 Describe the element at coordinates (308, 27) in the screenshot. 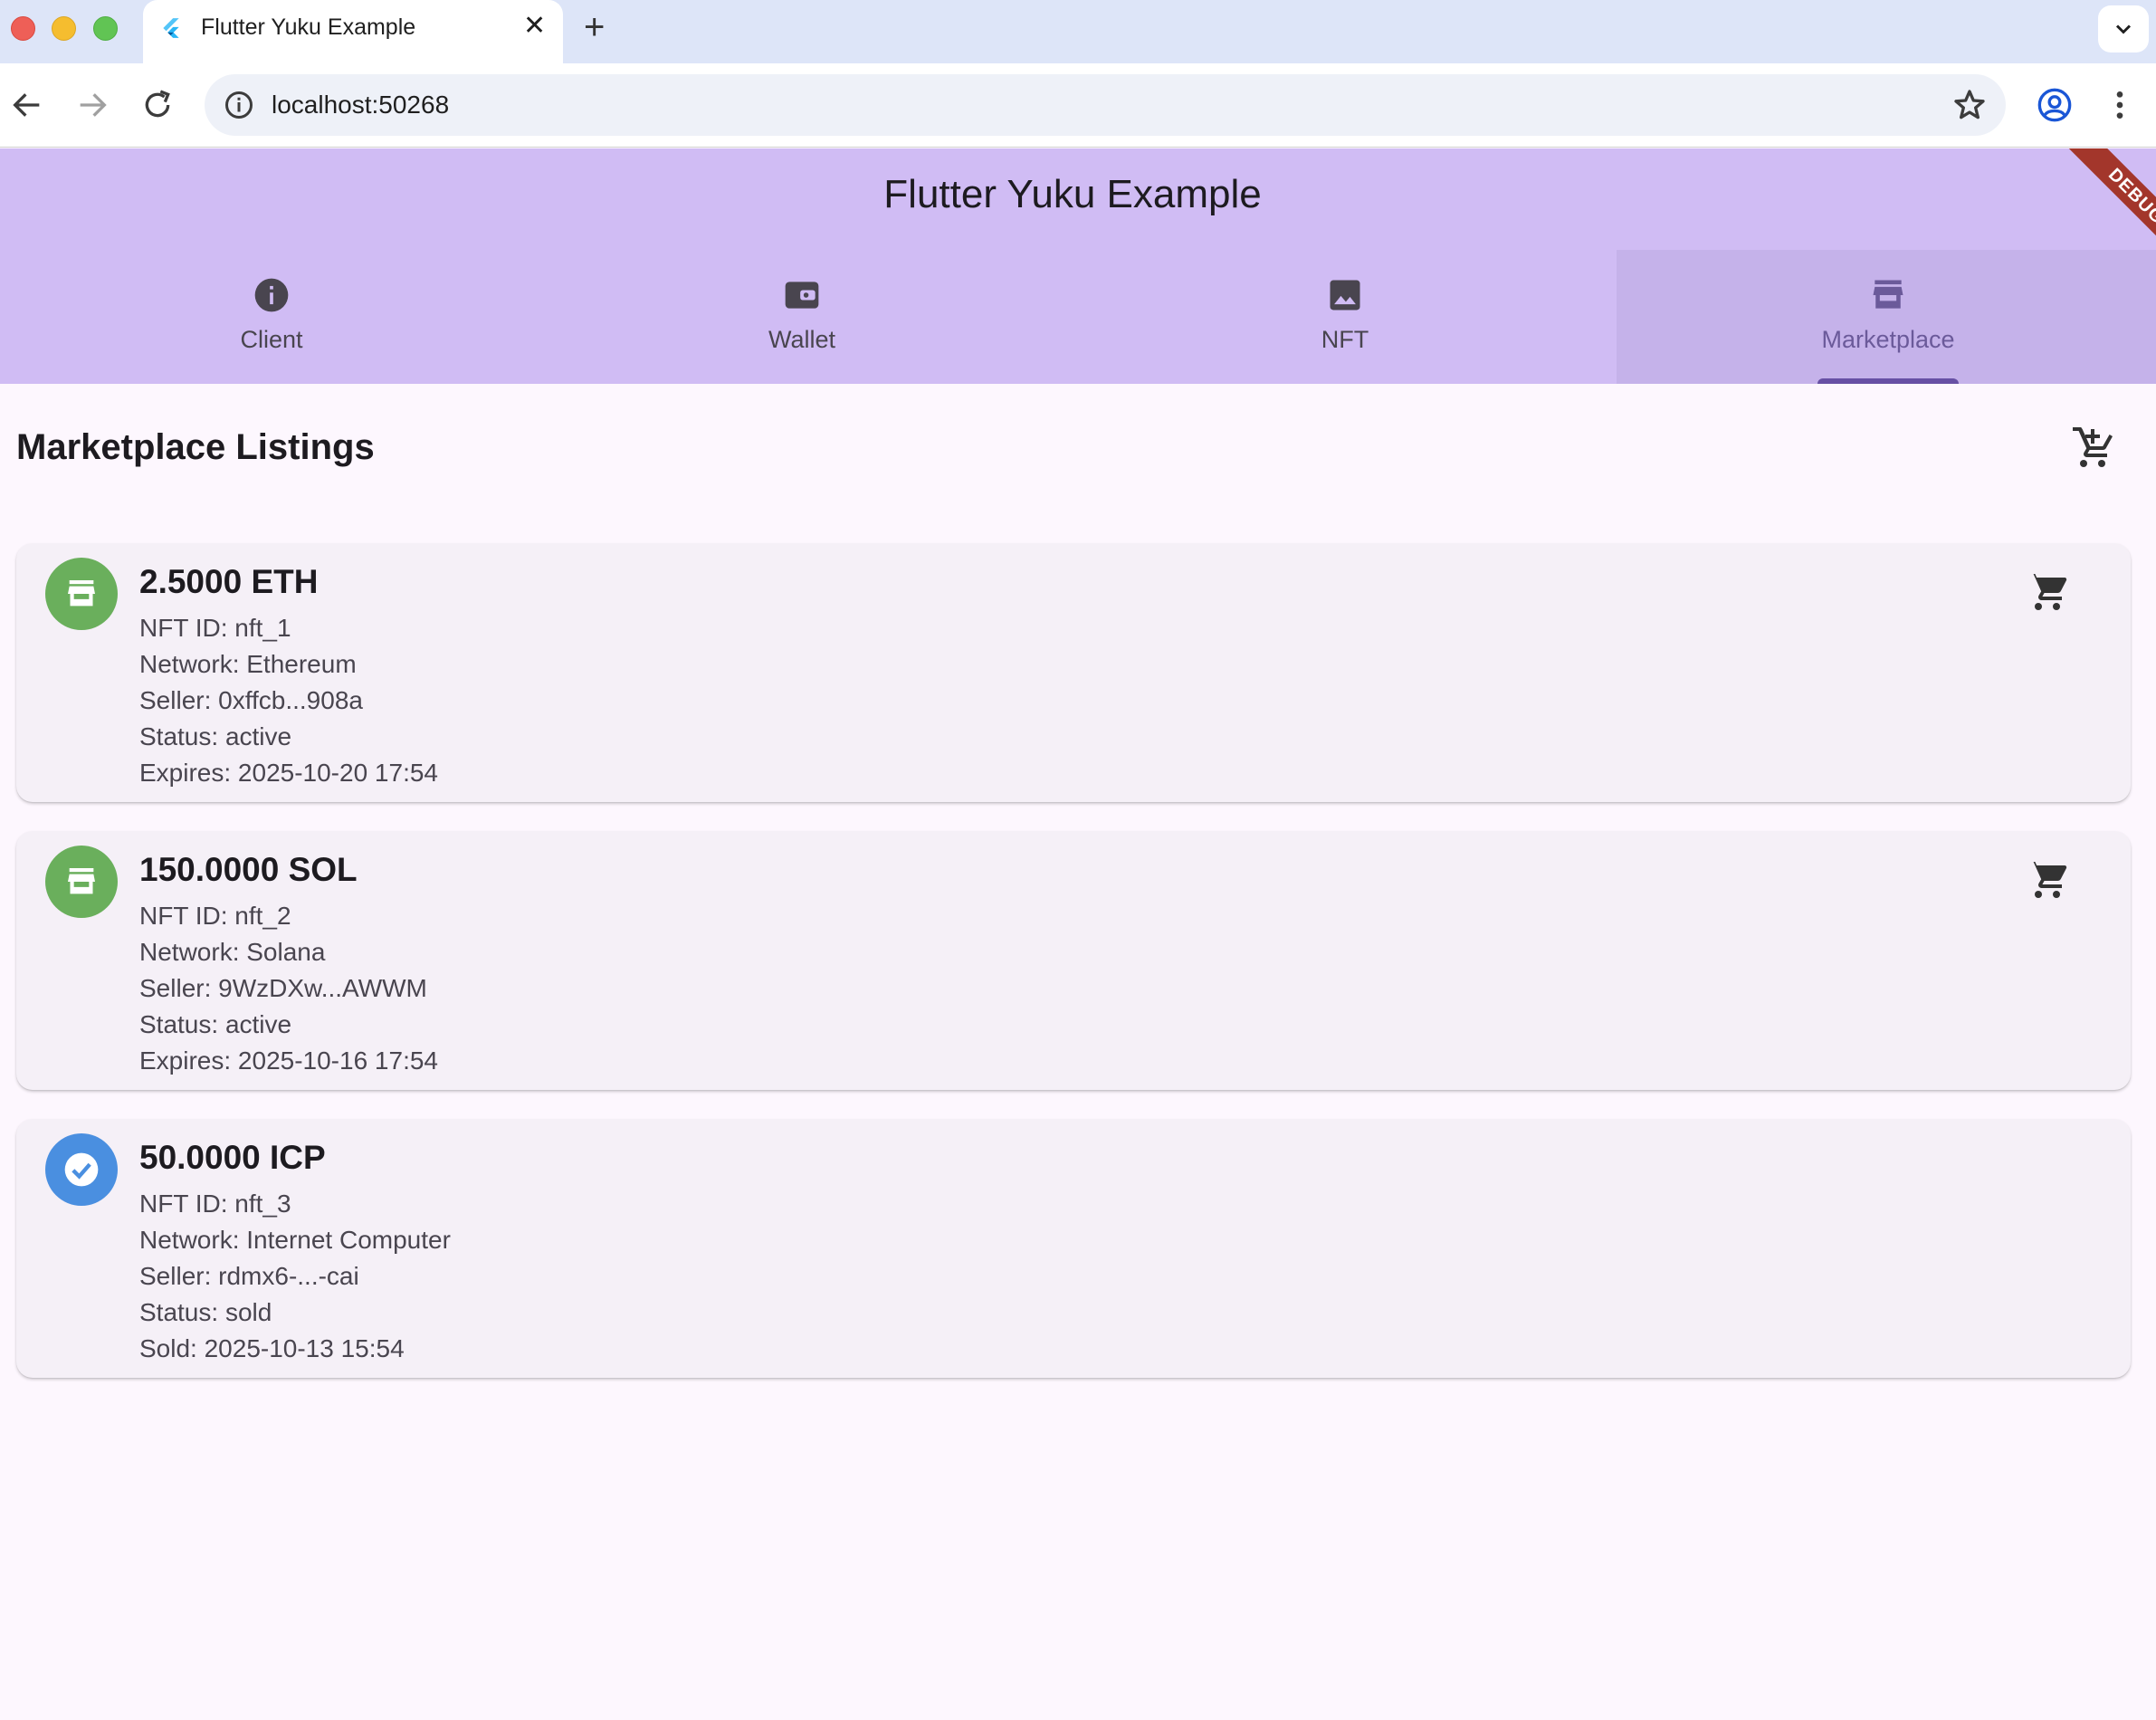

I see `browser-tab-title: Flutter Yuku Example` at that location.